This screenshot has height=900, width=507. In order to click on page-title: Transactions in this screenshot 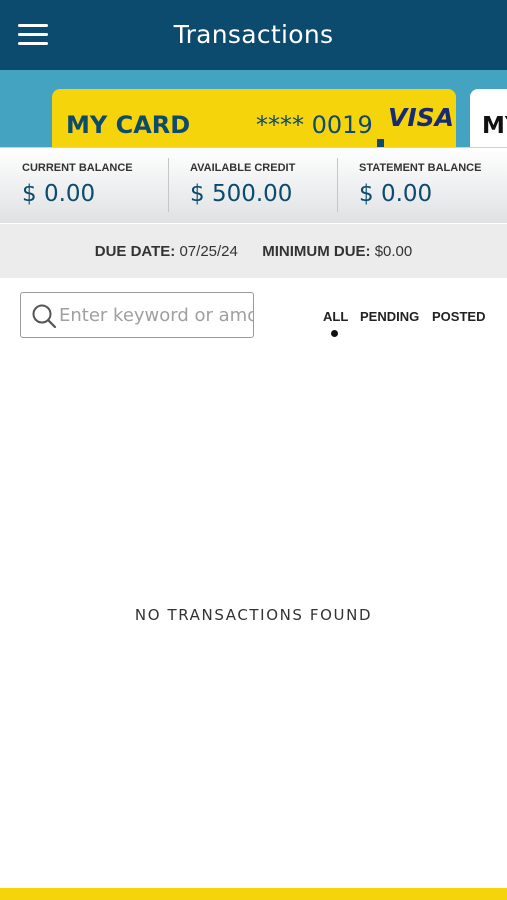, I will do `click(253, 34)`.